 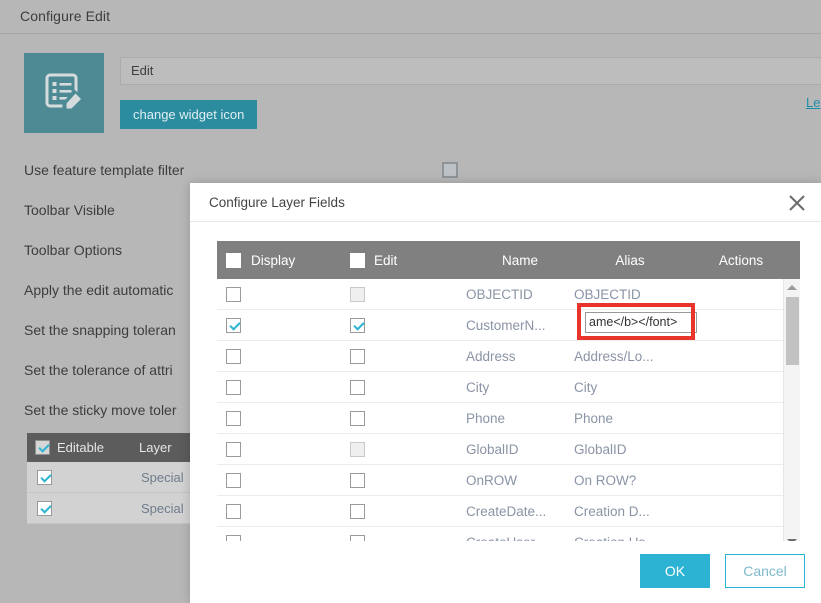 What do you see at coordinates (64, 93) in the screenshot?
I see `edit-list-widget-icon` at bounding box center [64, 93].